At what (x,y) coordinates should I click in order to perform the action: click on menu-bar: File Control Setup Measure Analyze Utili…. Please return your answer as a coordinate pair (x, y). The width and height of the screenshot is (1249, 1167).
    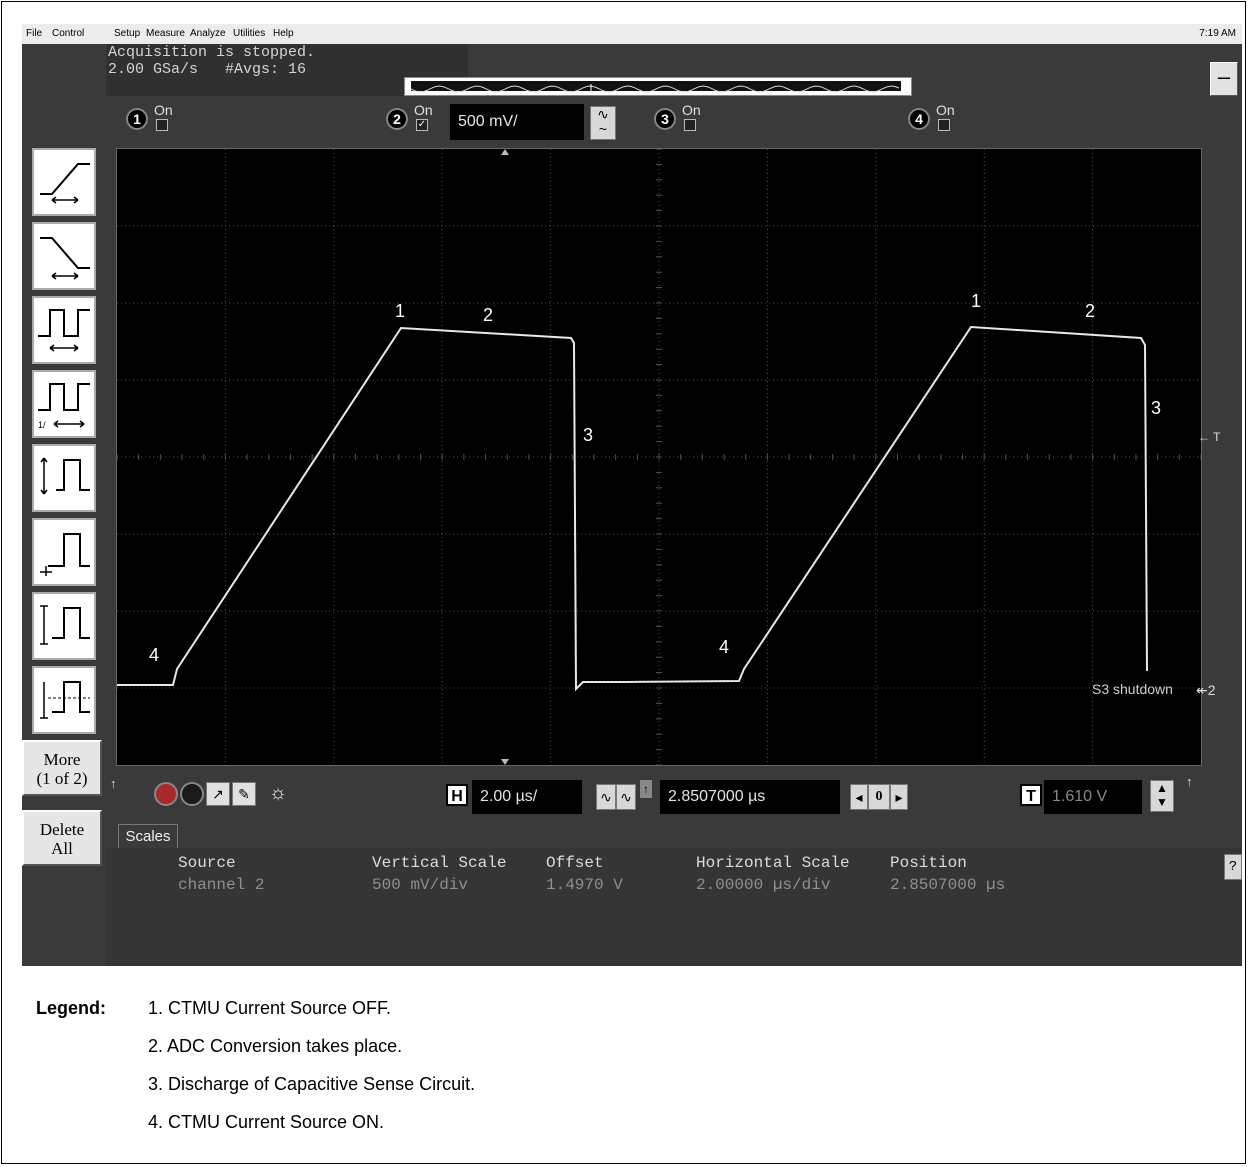
    Looking at the image, I should click on (632, 34).